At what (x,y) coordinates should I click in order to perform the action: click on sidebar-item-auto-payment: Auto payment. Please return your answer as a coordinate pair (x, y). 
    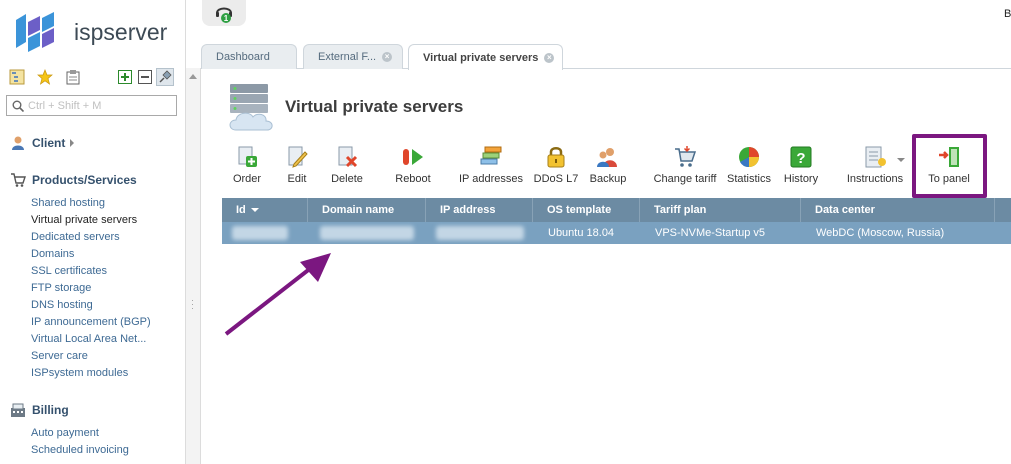
    Looking at the image, I should click on (80, 433).